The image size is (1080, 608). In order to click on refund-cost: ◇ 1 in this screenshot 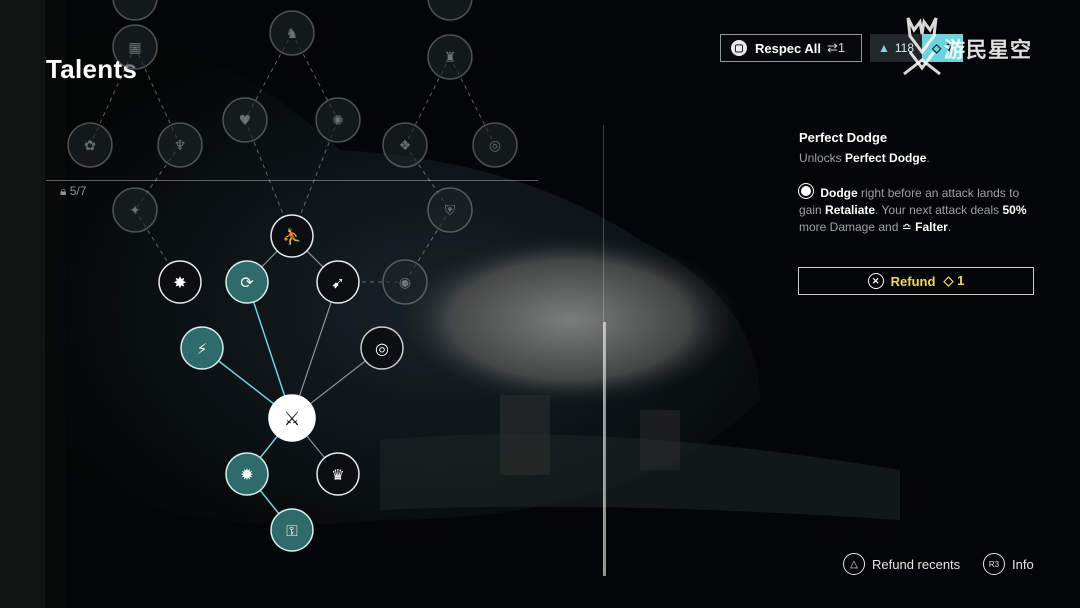, I will do `click(953, 281)`.